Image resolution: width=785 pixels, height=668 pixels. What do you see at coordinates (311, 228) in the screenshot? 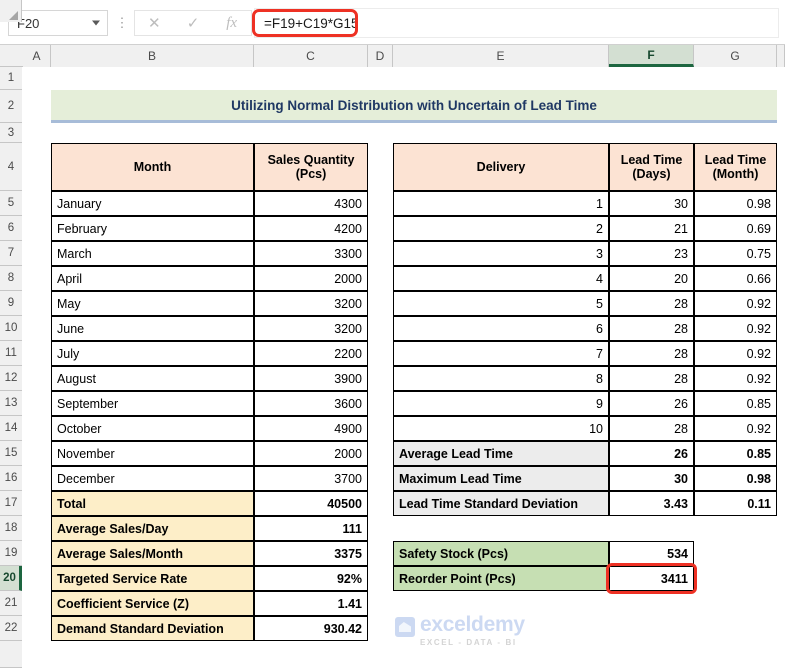
I see `sales-row-quantity: 4200` at bounding box center [311, 228].